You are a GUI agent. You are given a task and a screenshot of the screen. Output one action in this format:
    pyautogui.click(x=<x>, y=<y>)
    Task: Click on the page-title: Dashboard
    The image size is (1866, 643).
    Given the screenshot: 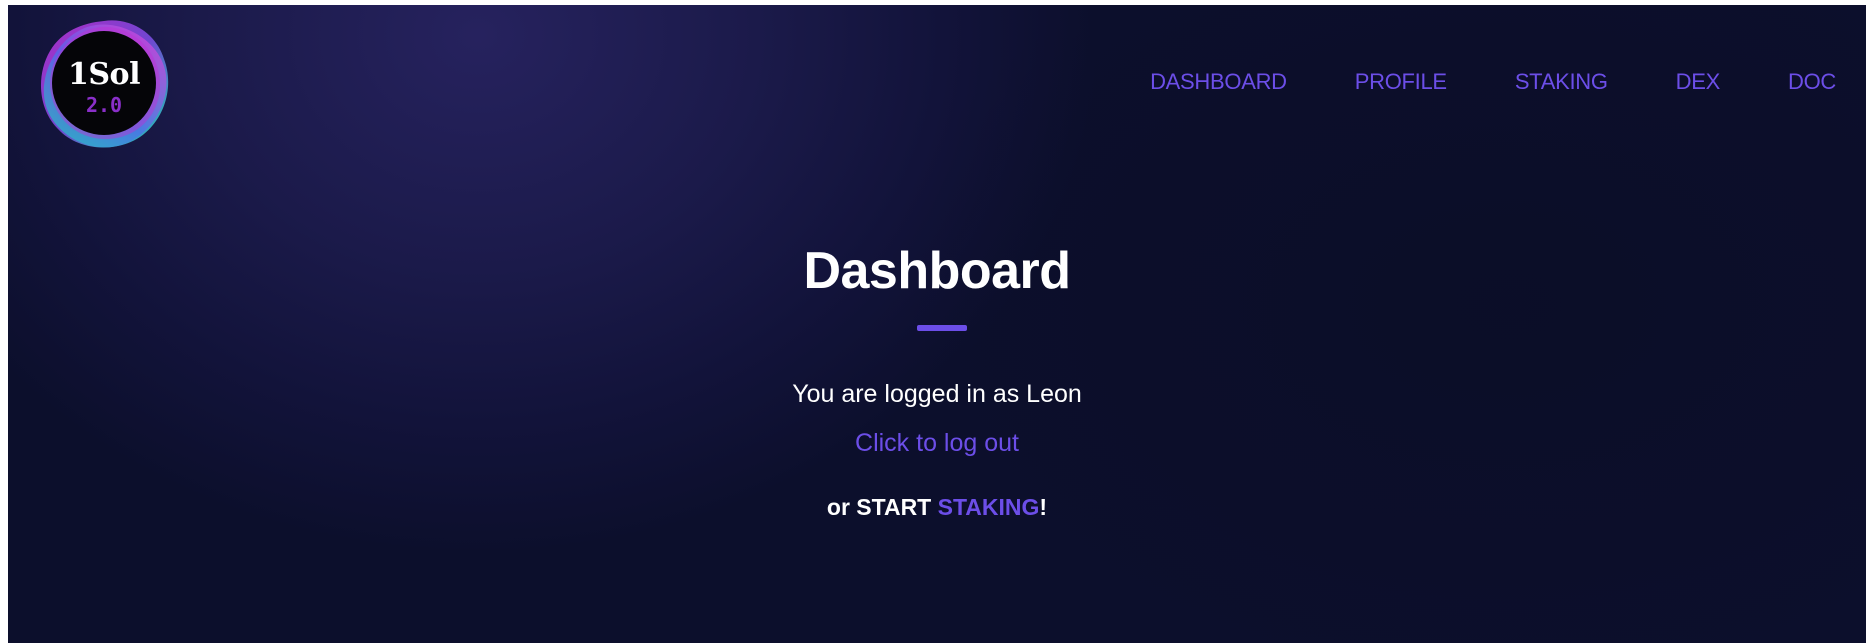 What is the action you would take?
    pyautogui.click(x=937, y=271)
    